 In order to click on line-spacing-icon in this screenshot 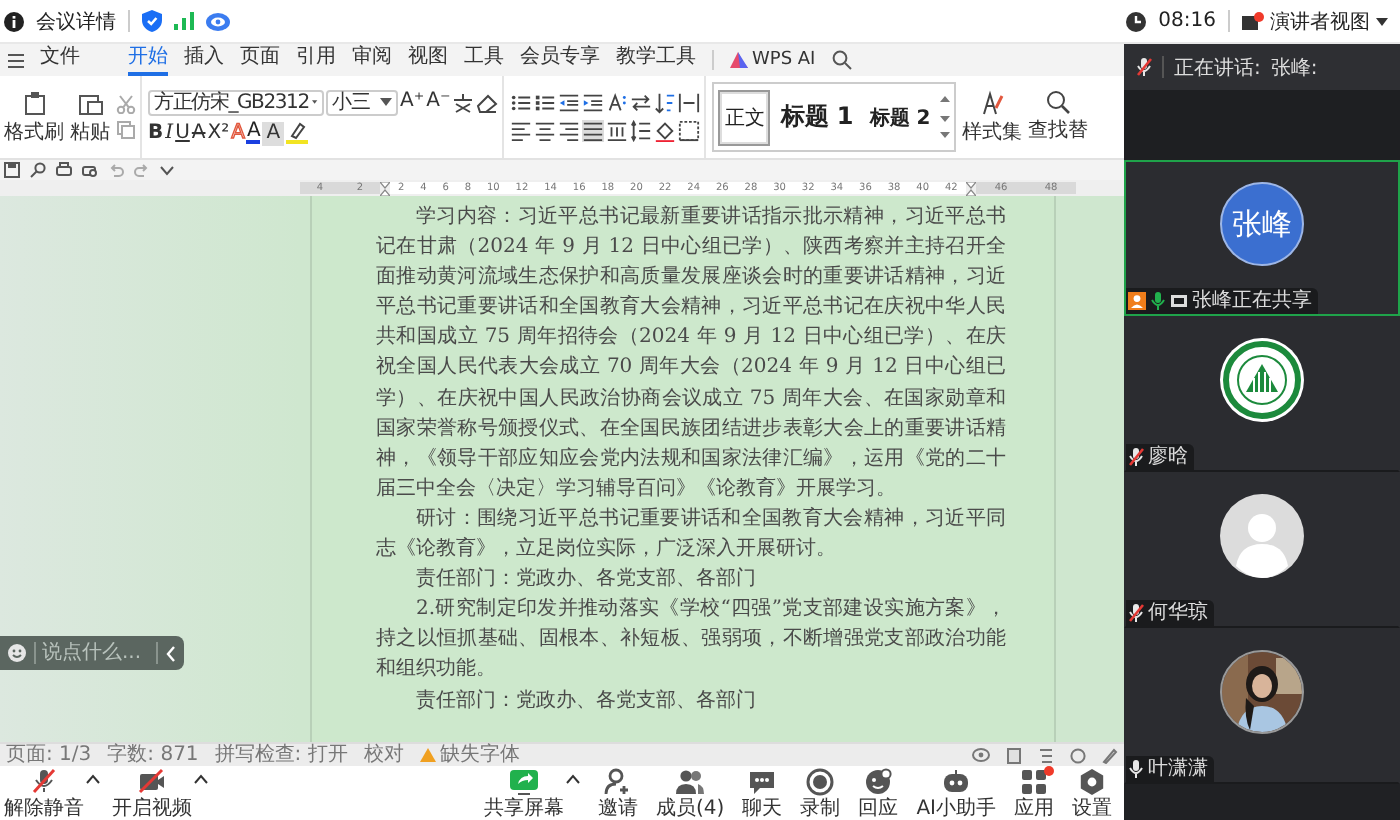, I will do `click(641, 131)`.